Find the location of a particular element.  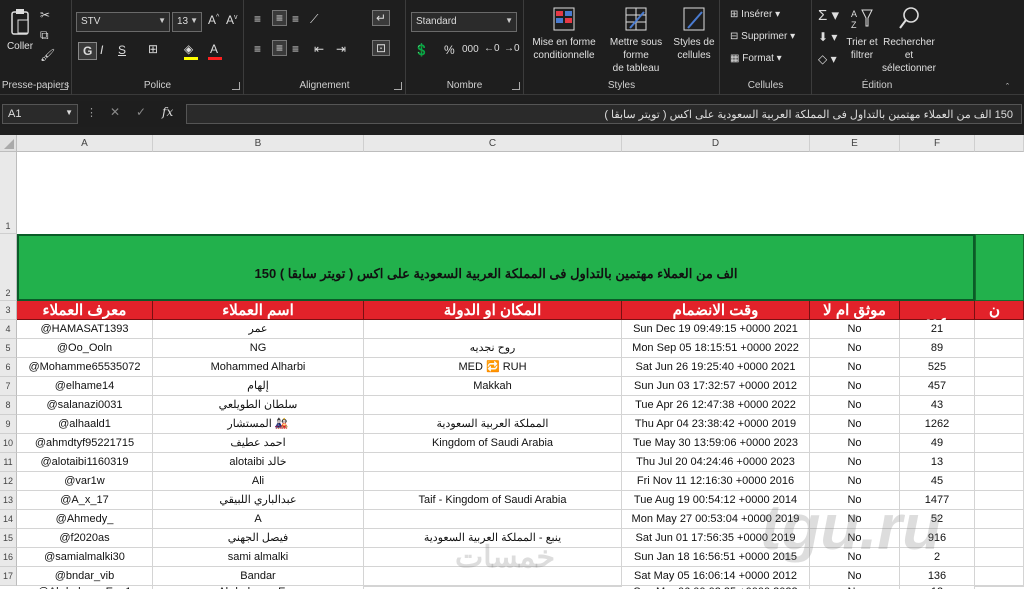

increase-indent-icon: ⇥ is located at coordinates (341, 49).